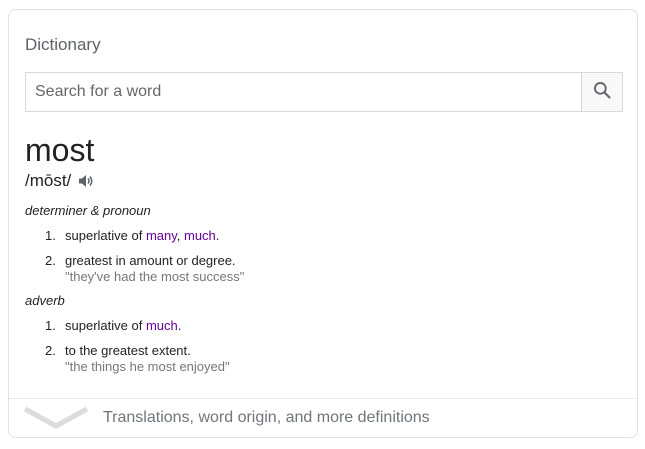 The width and height of the screenshot is (645, 449). What do you see at coordinates (150, 260) in the screenshot?
I see `definition-text: greatest in amount or degree.` at bounding box center [150, 260].